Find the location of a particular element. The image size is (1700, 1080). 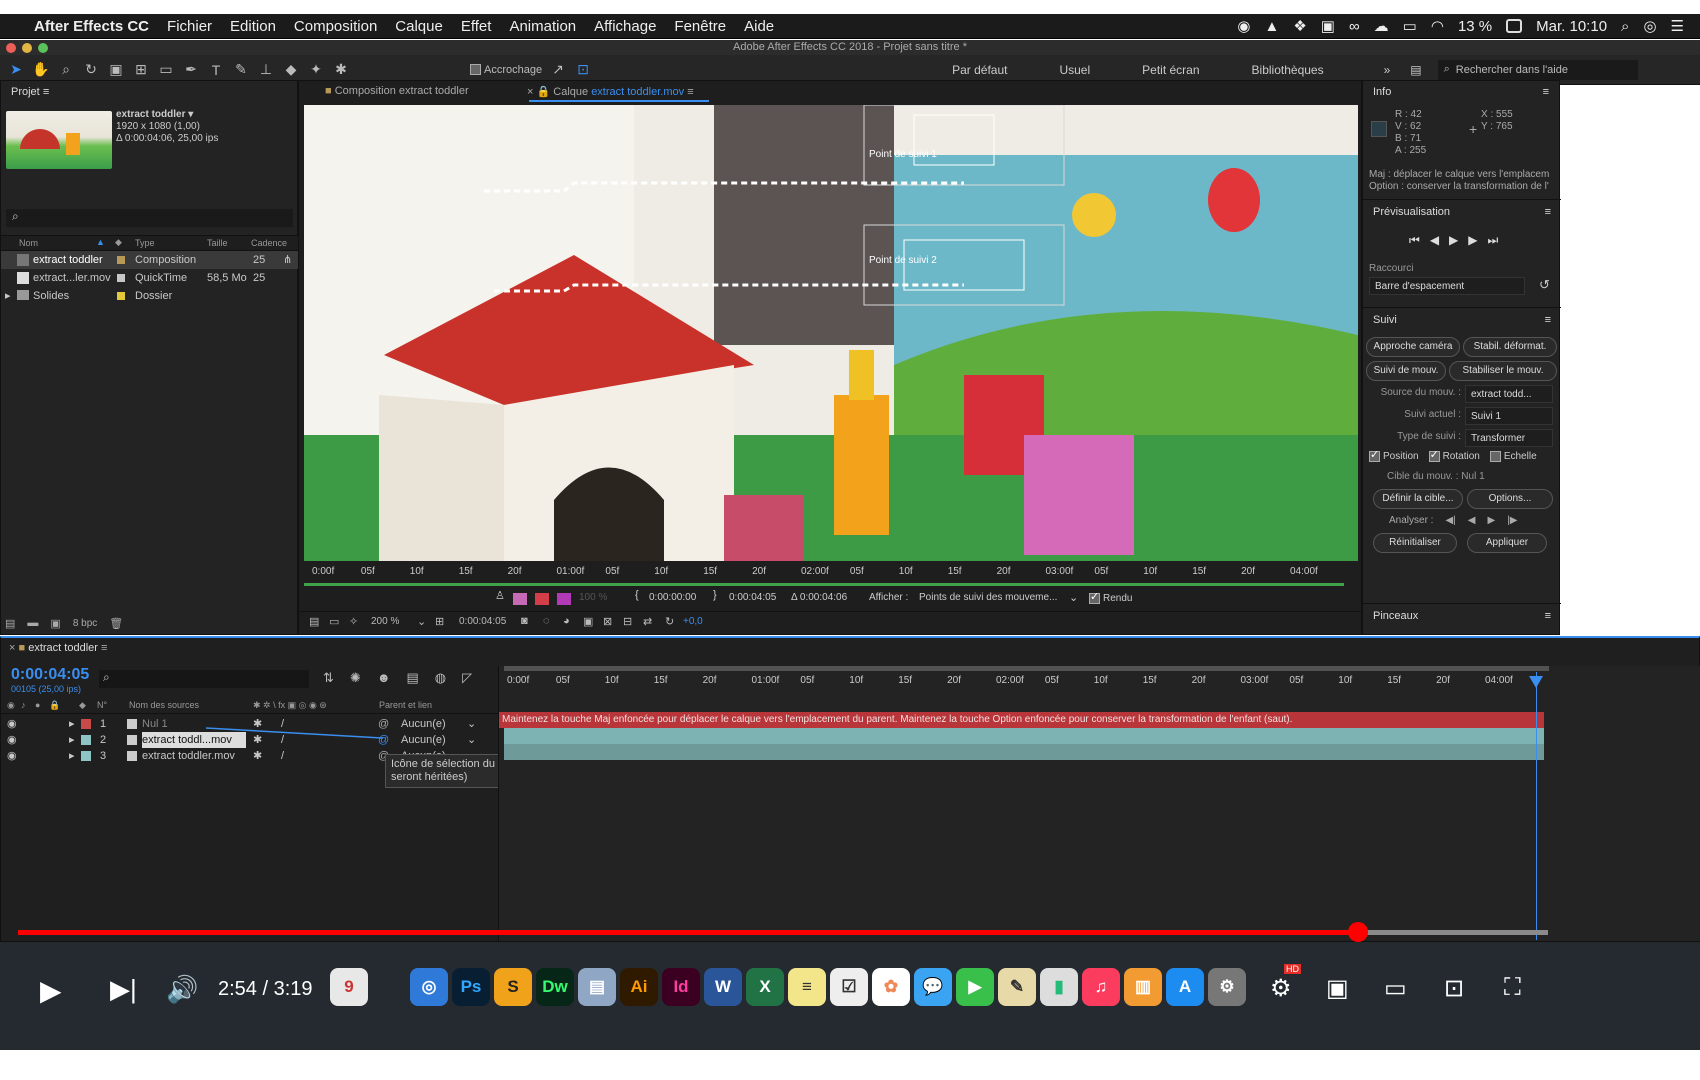

brush-tool-icon: ✎ is located at coordinates (241, 70).